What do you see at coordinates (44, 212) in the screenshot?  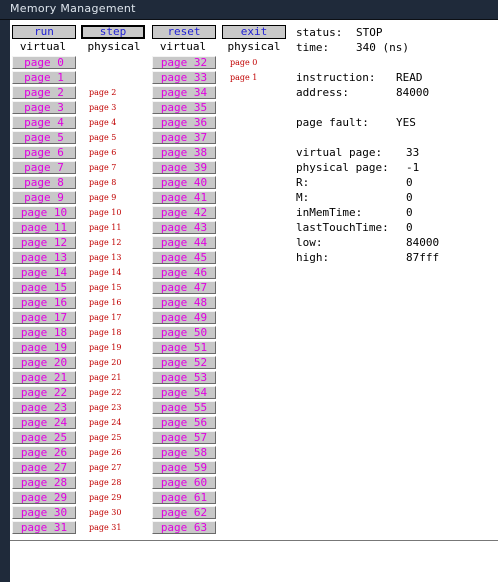 I see `virtual-page-button: page 10` at bounding box center [44, 212].